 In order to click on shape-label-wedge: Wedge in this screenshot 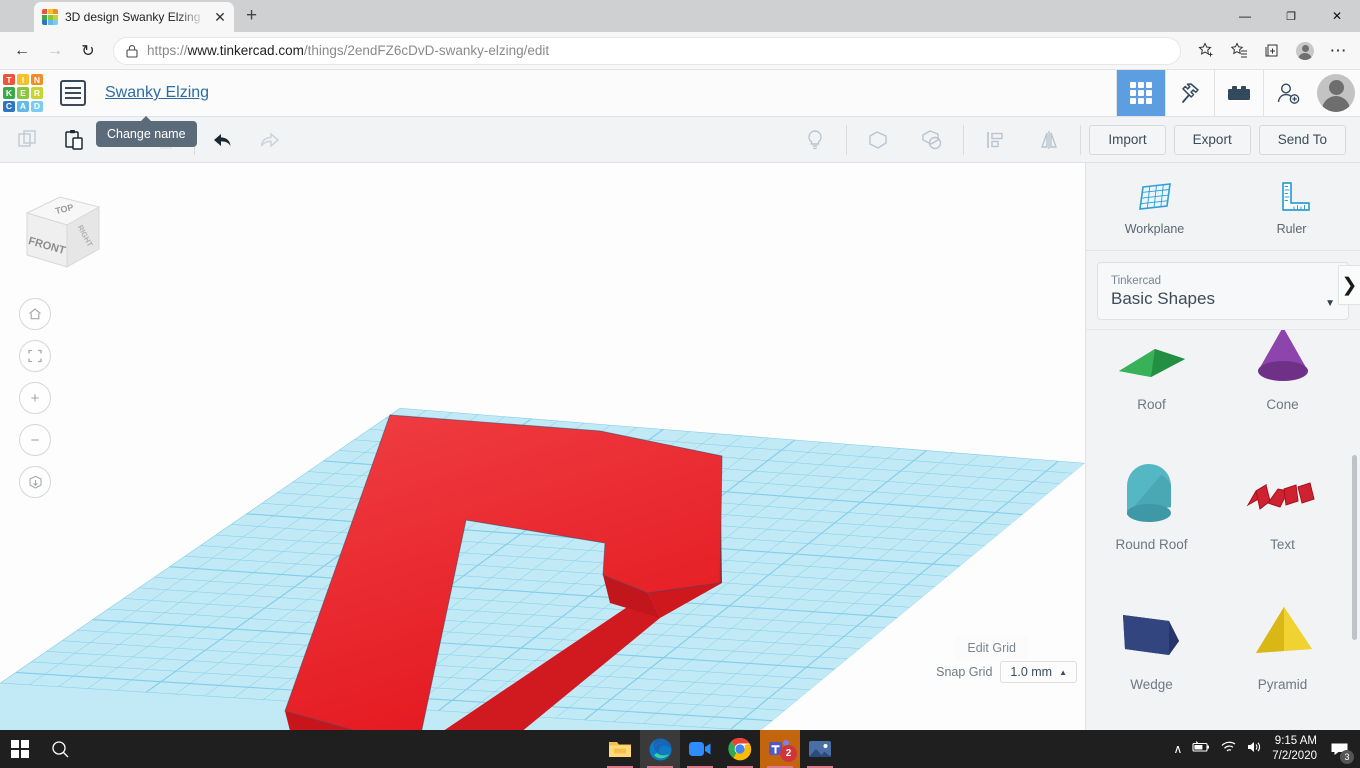, I will do `click(1151, 684)`.